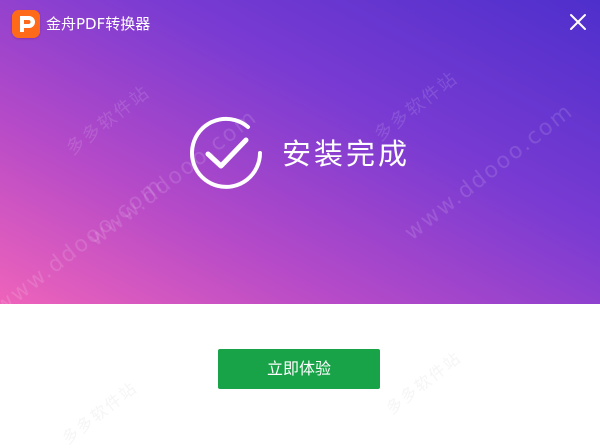  I want to click on install-status-text: 安装完成, so click(346, 154).